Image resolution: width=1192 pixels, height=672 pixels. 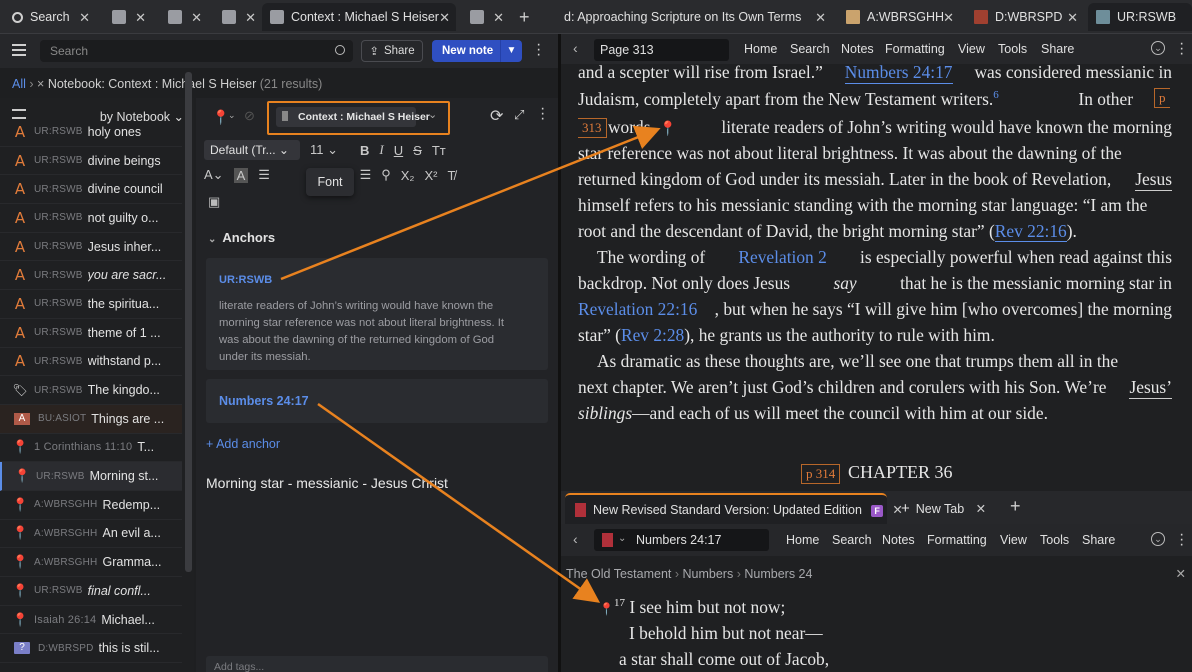 I want to click on anchors-heading: ⌄ Anchors, so click(x=241, y=237).